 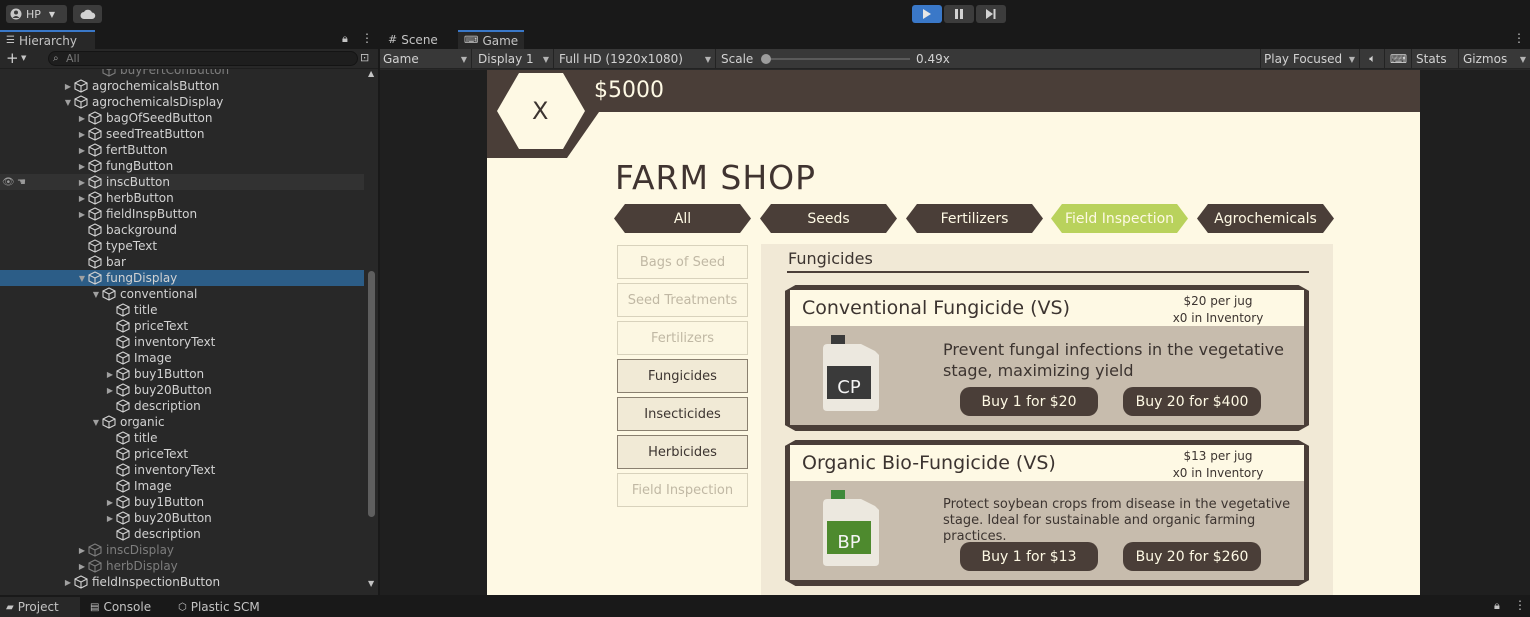 What do you see at coordinates (182, 278) in the screenshot?
I see `hierarchy-item: ▼ fungDisplay` at bounding box center [182, 278].